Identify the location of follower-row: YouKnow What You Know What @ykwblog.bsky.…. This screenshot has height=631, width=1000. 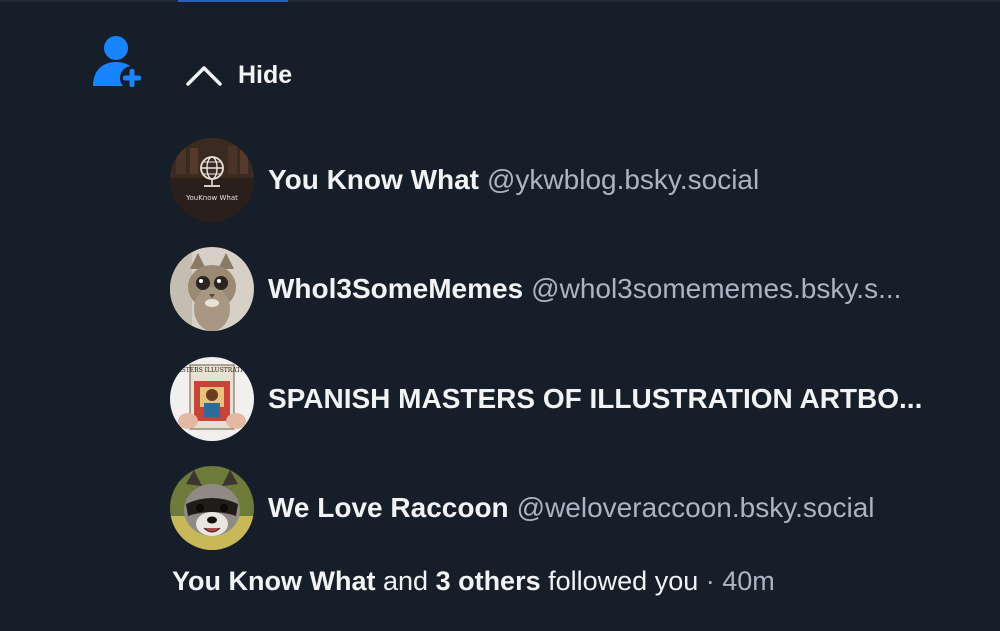
(464, 180).